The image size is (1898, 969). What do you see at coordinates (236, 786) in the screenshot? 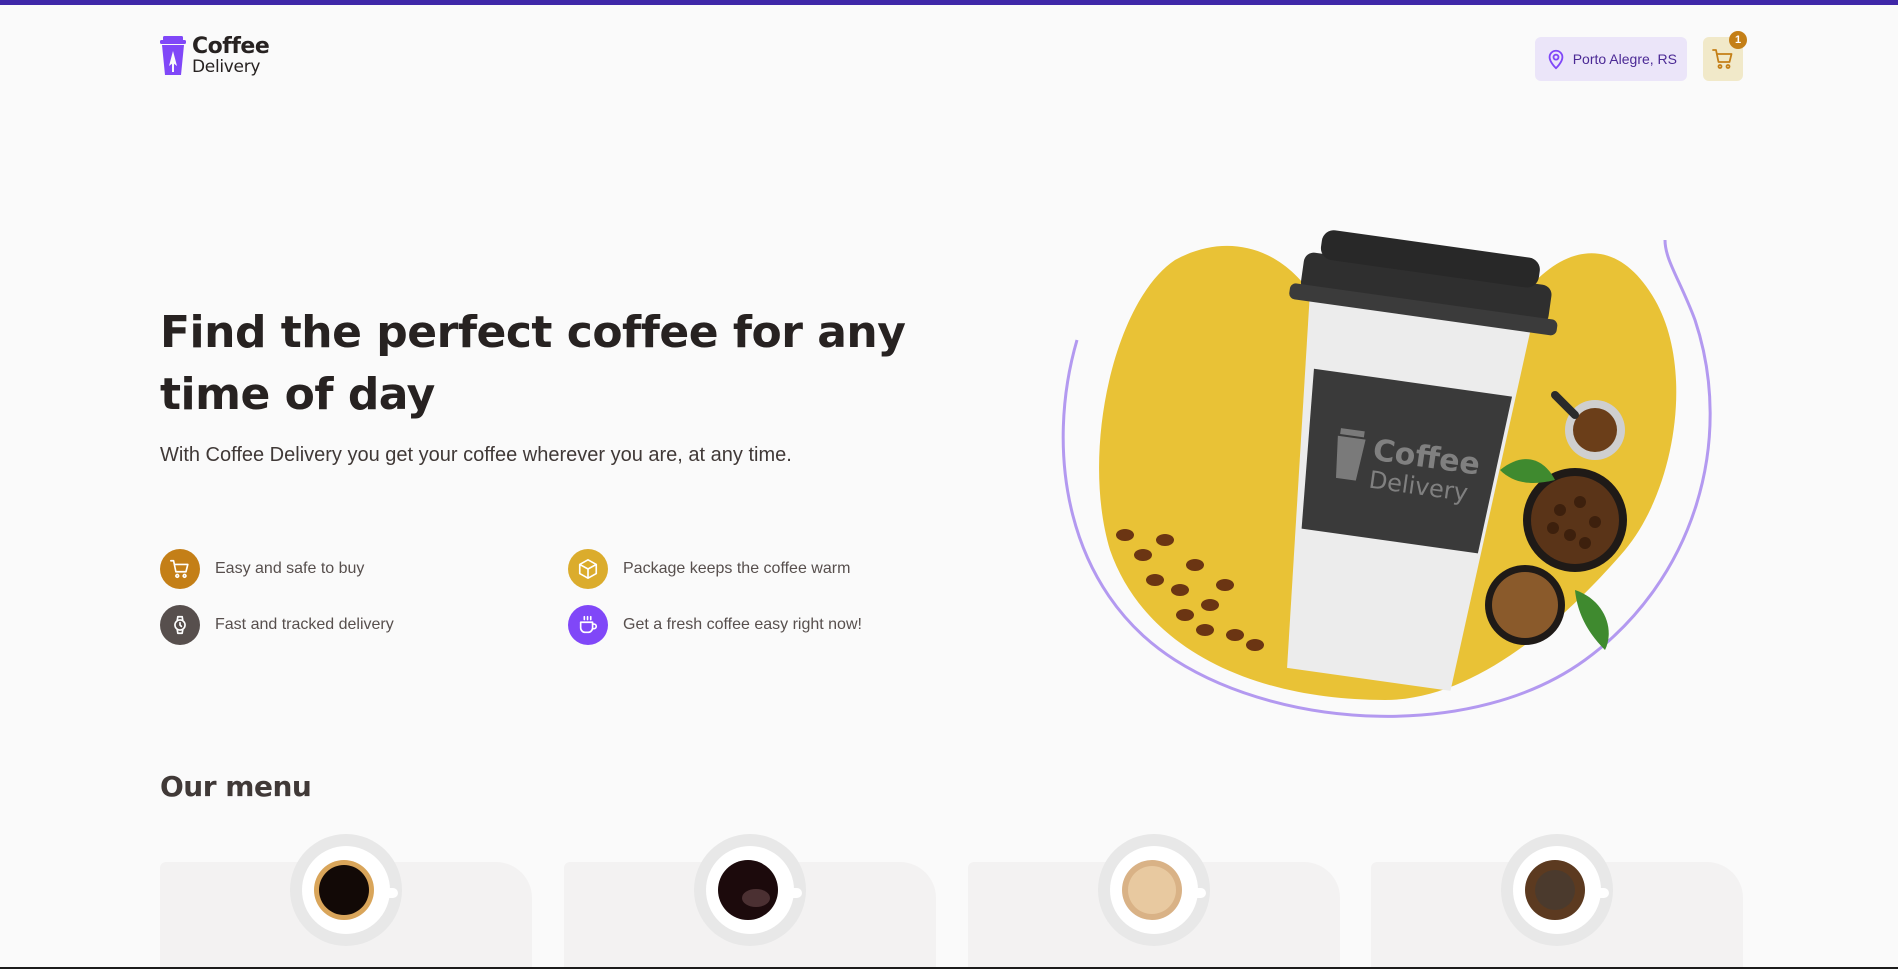
I see `menu-title: Our menu` at bounding box center [236, 786].